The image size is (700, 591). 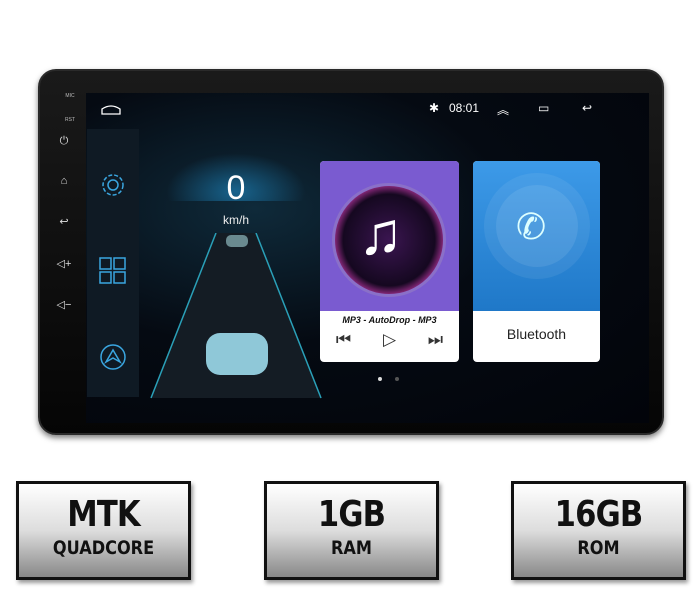 What do you see at coordinates (380, 233) in the screenshot?
I see `music-note-icon: ♫` at bounding box center [380, 233].